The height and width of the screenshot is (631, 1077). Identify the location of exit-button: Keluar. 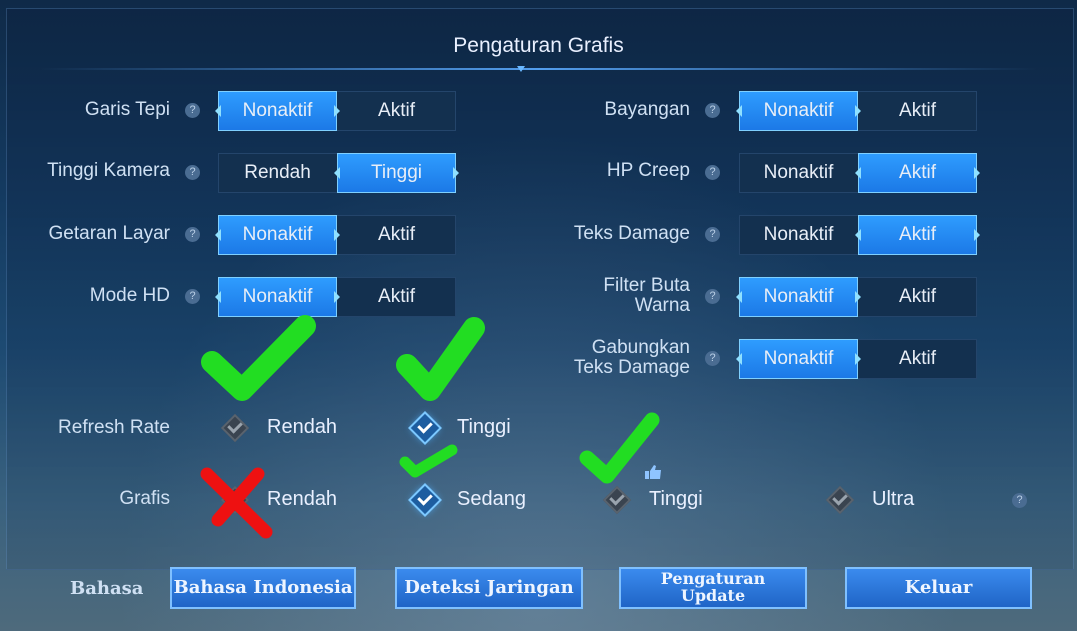
(938, 588).